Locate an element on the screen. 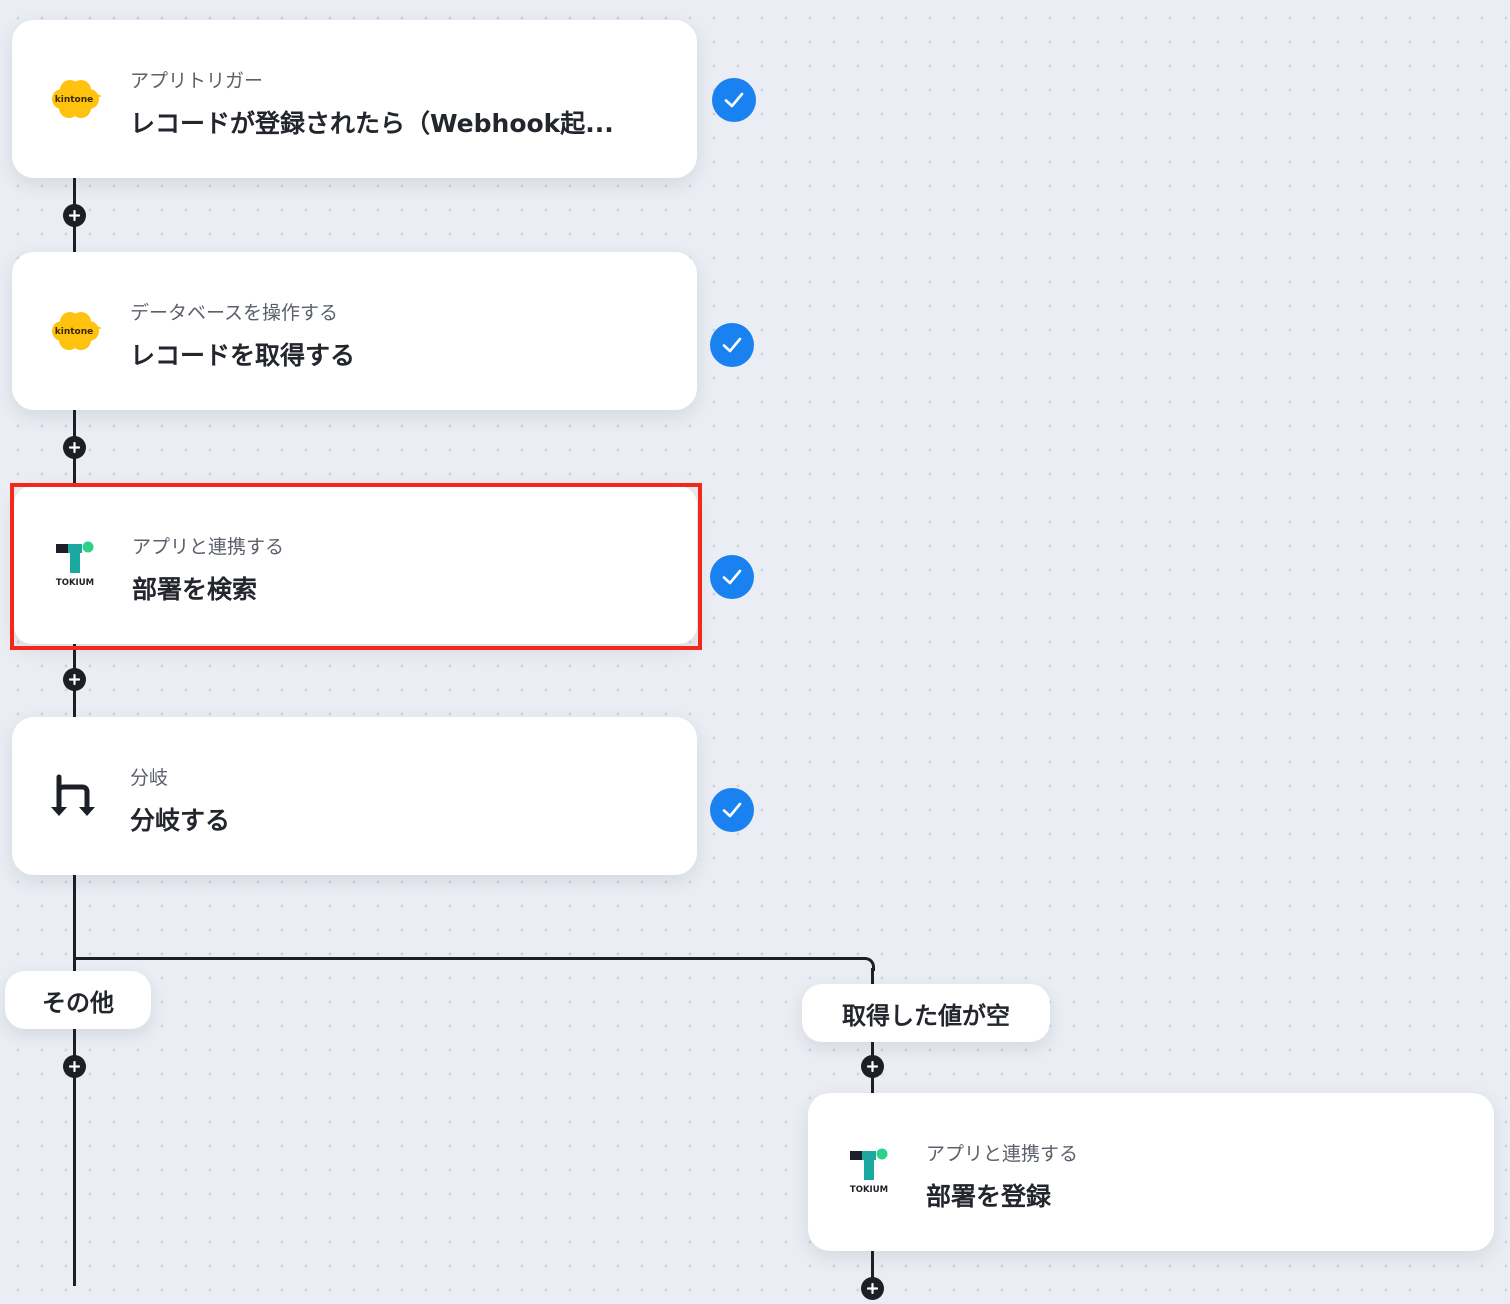 The height and width of the screenshot is (1304, 1510). step-category: データベースを操作する is located at coordinates (234, 313).